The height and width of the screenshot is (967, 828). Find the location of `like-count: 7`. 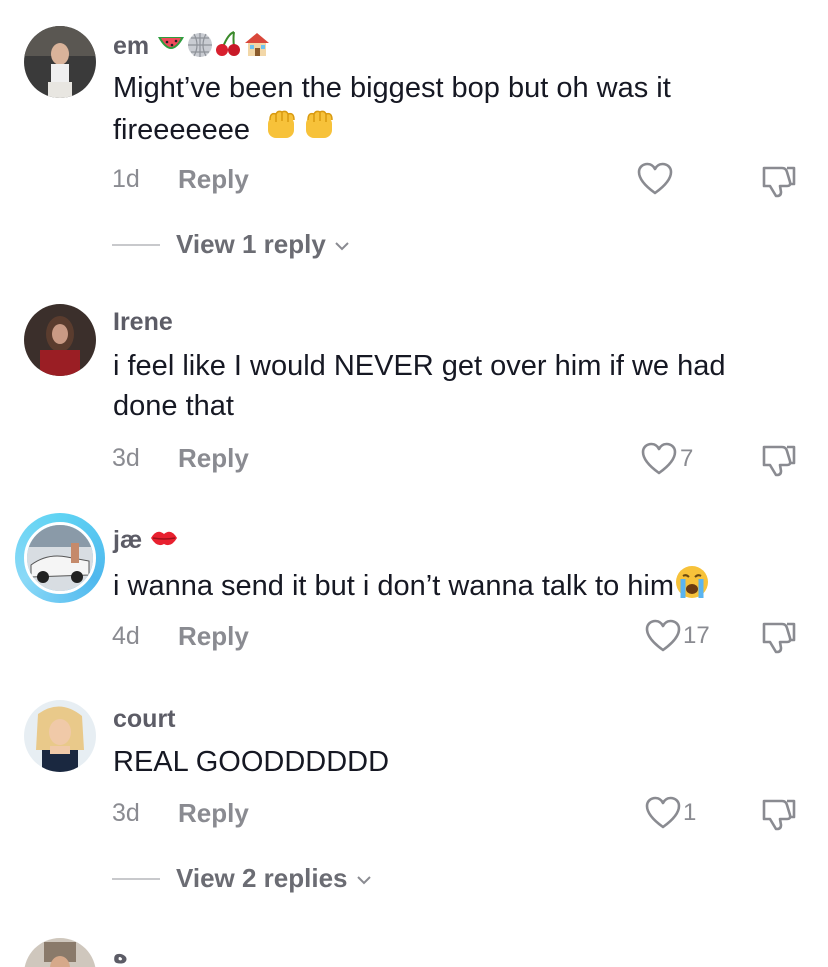

like-count: 7 is located at coordinates (687, 458).